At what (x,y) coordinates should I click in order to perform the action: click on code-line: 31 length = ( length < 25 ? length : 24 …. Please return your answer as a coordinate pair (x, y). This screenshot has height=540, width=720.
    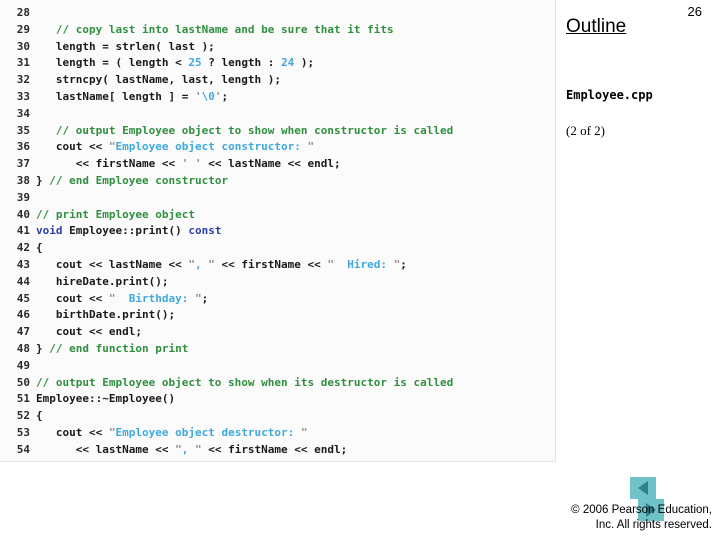
    Looking at the image, I should click on (277, 63).